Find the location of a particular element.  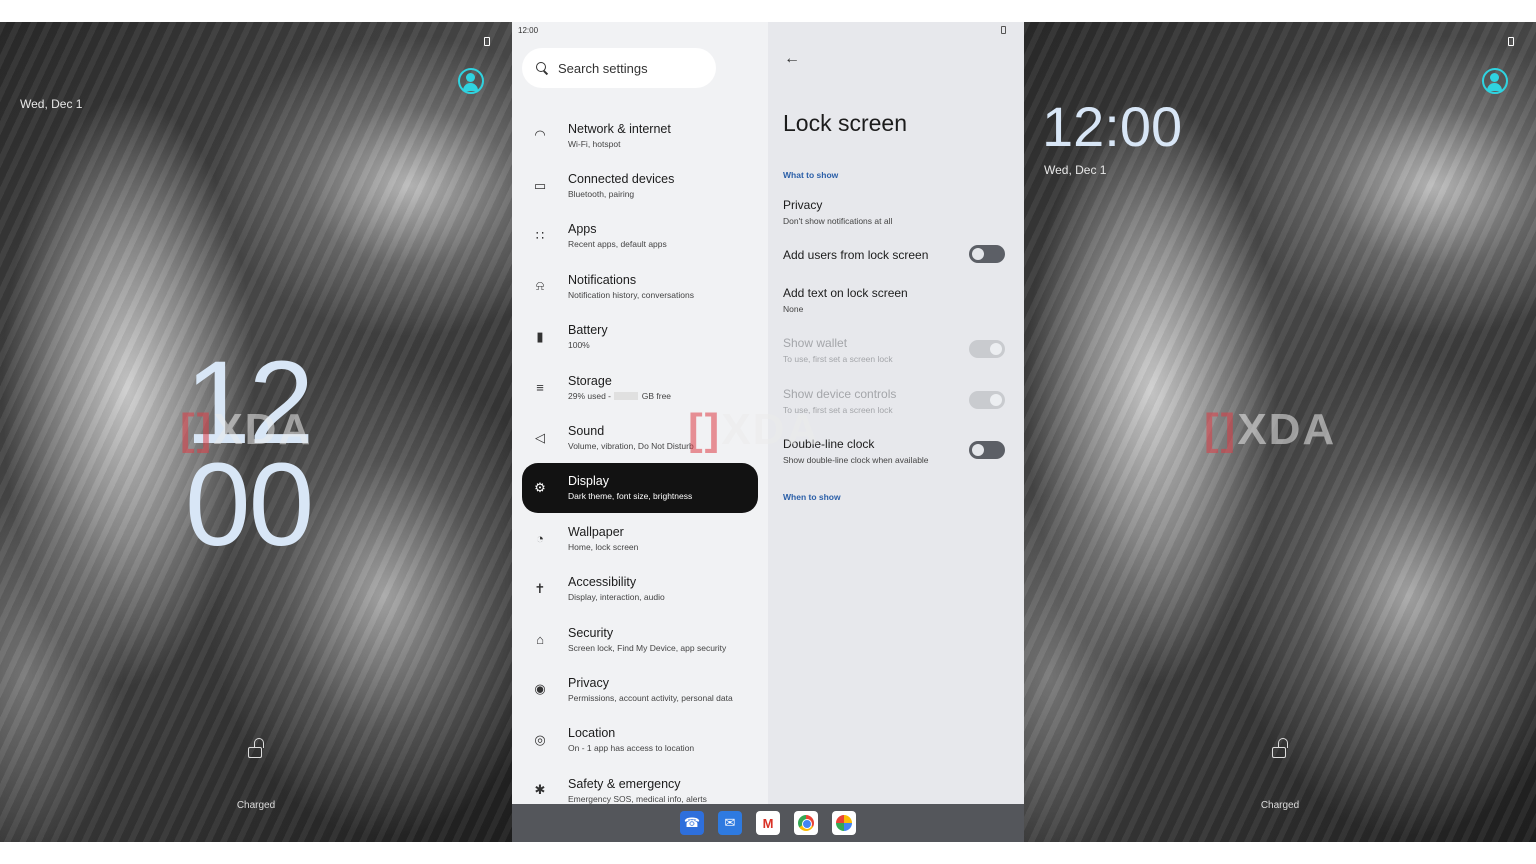

section-header-when-to-show: When to show is located at coordinates (812, 497).